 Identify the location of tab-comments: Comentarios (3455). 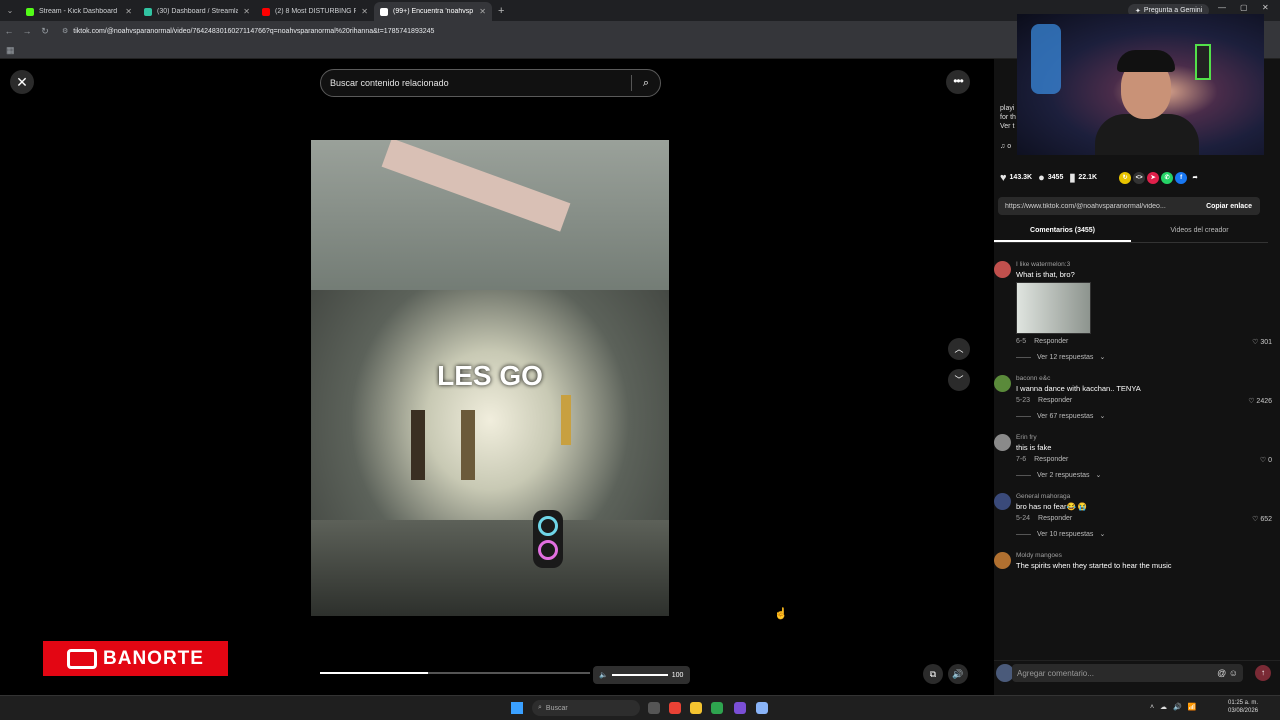
(1062, 232).